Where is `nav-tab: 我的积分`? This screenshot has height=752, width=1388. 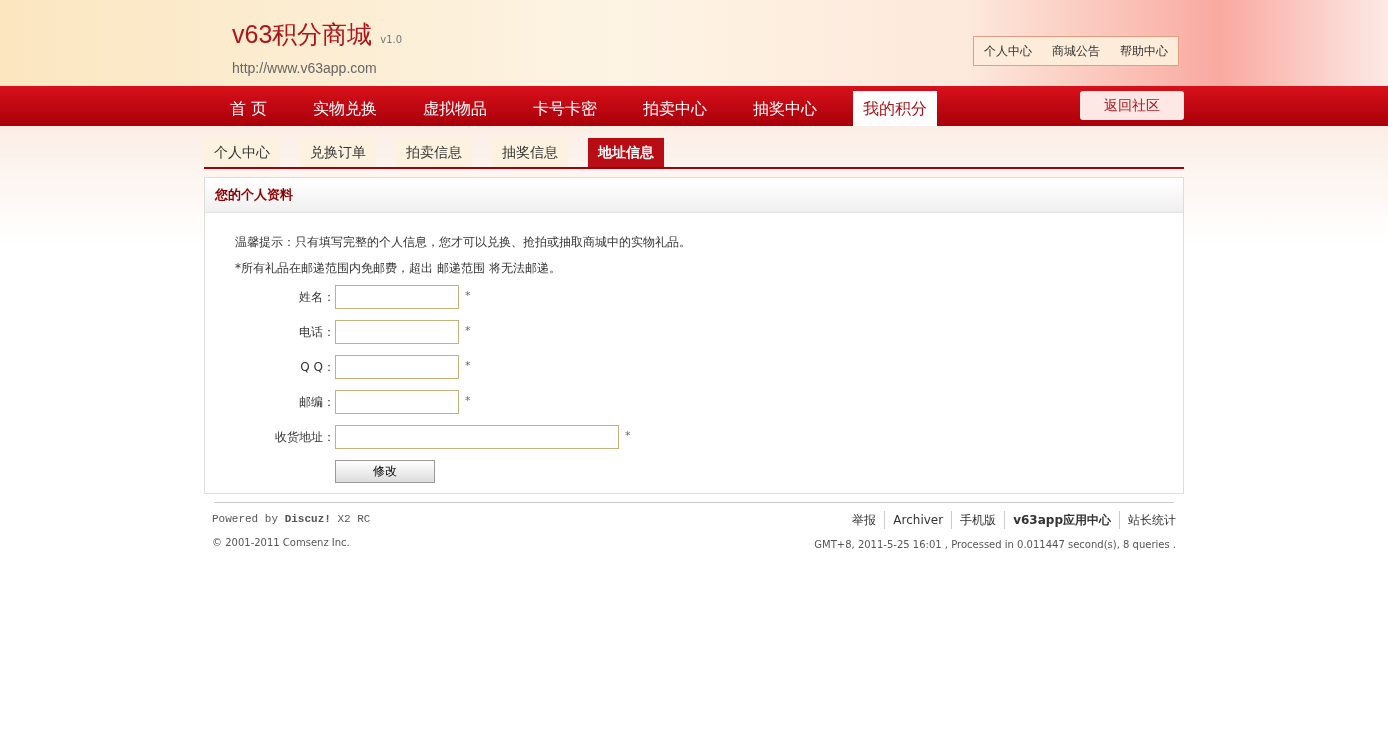
nav-tab: 我的积分 is located at coordinates (895, 108).